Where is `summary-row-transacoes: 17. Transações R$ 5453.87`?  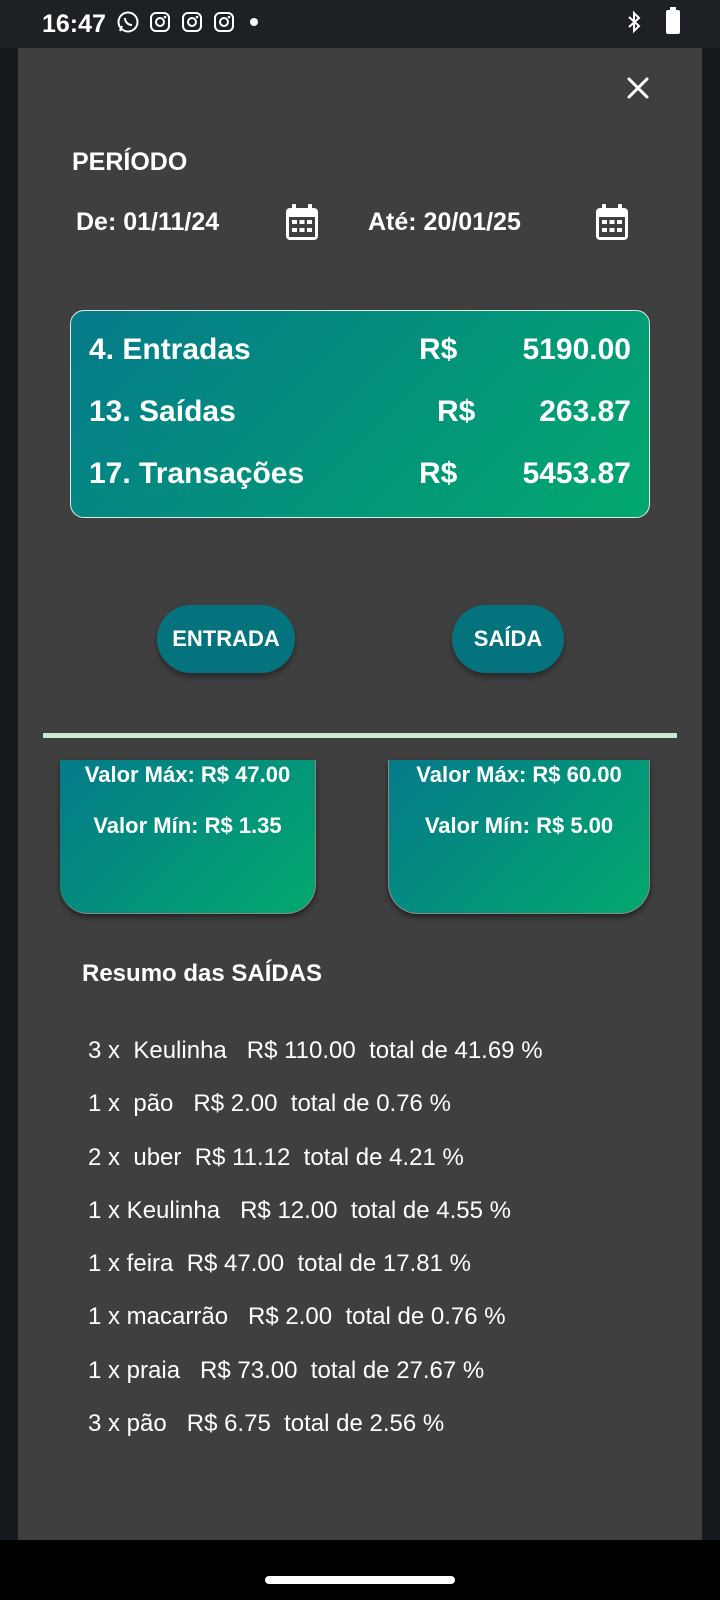
summary-row-transacoes: 17. Transações R$ 5453.87 is located at coordinates (360, 477).